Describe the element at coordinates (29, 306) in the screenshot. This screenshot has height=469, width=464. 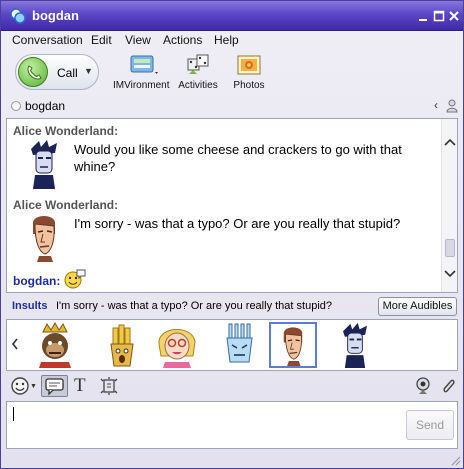
I see `audible-category: Insults` at that location.